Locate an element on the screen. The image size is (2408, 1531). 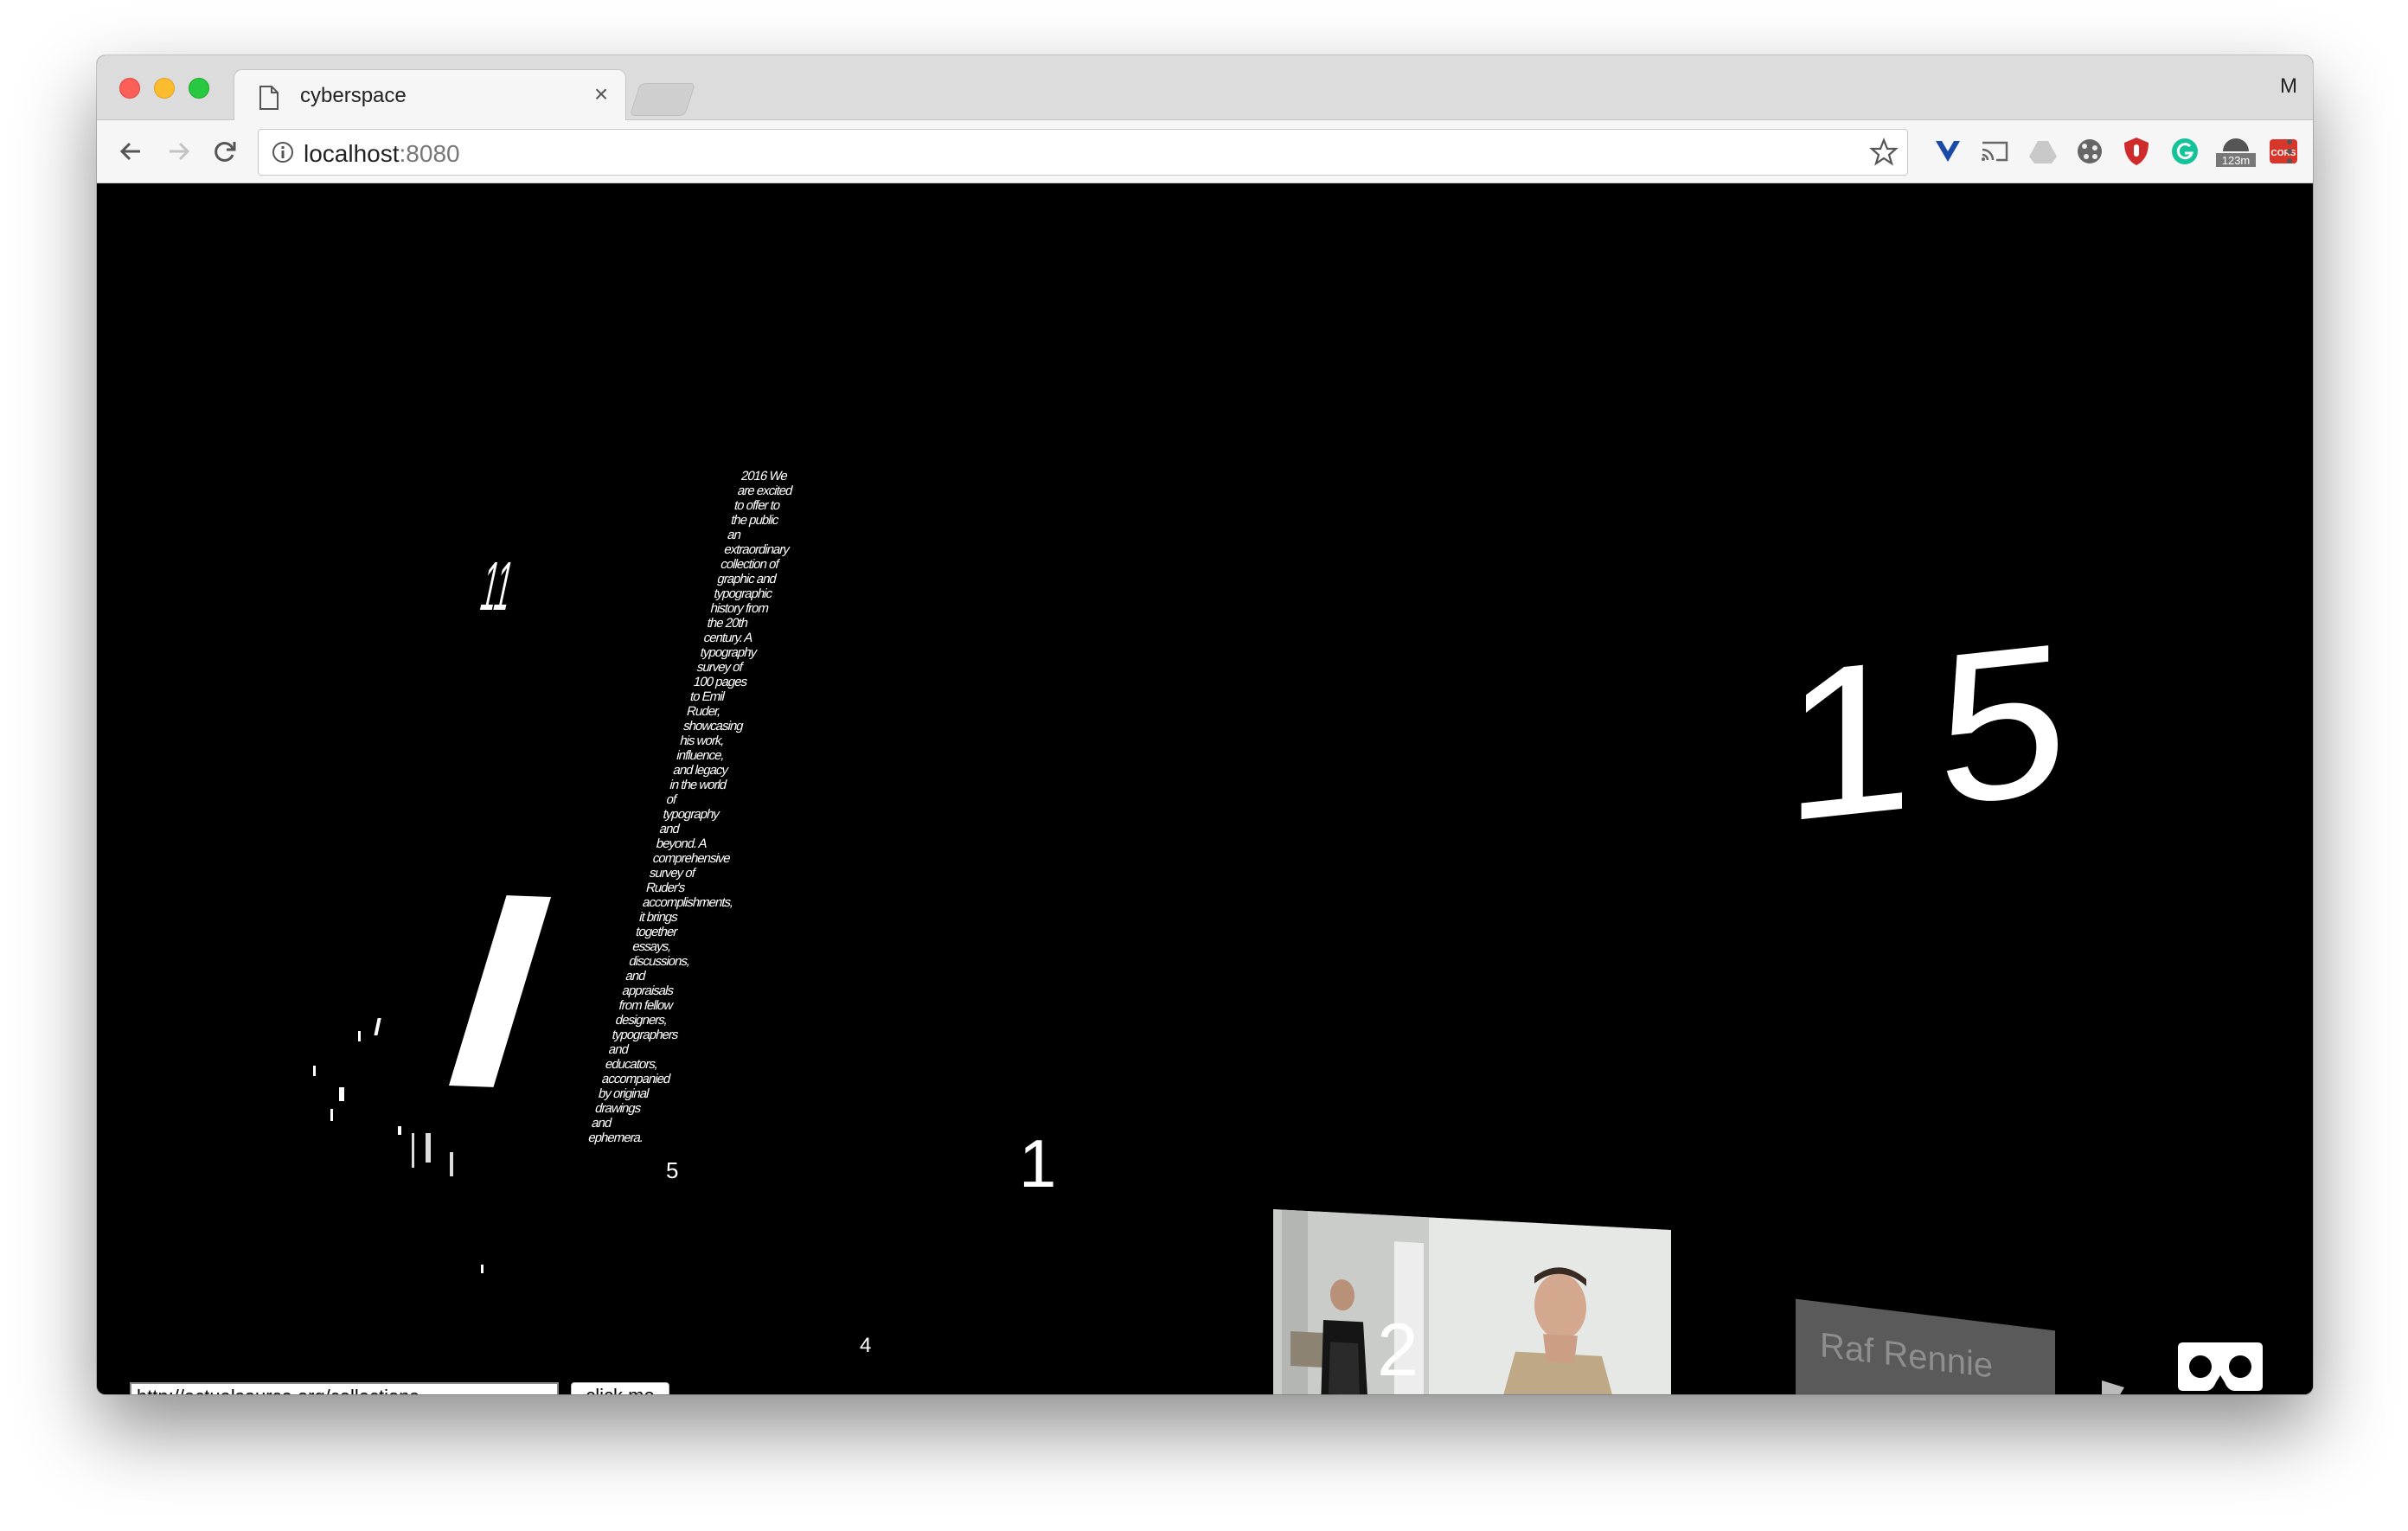
stopwatch-badge: 123m is located at coordinates (2236, 160).